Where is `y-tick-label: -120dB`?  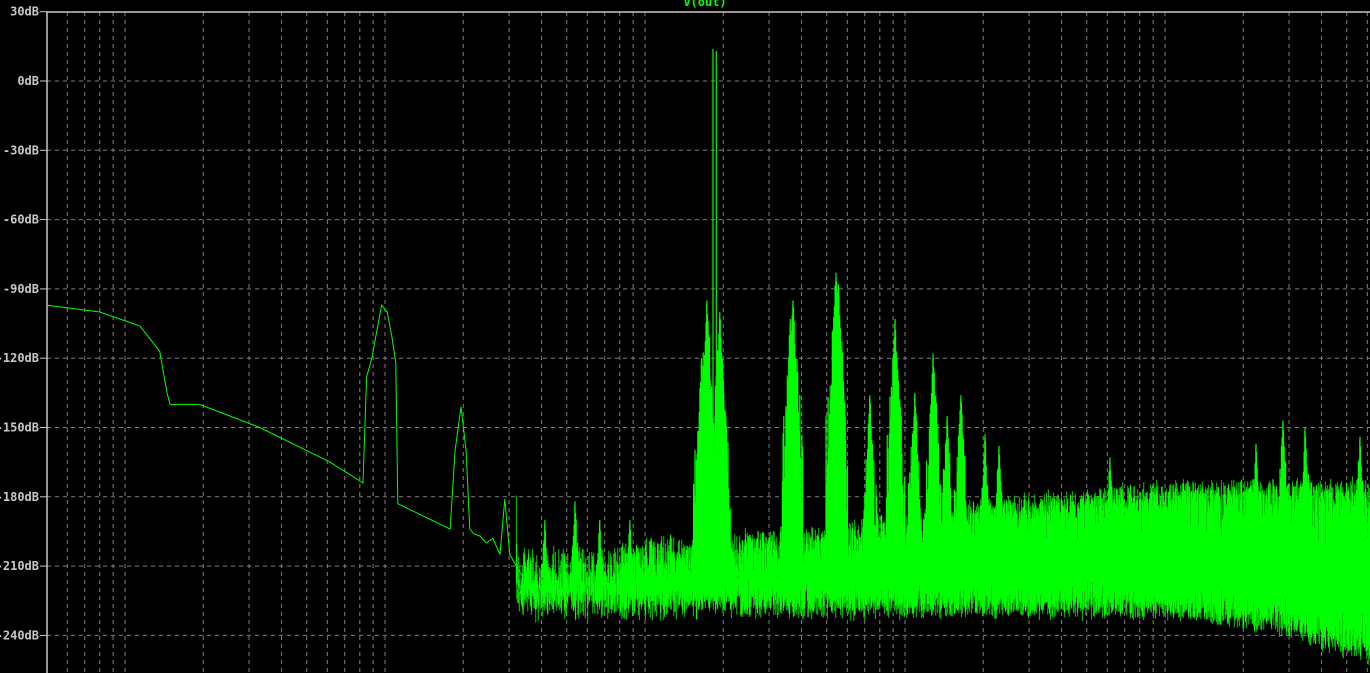 y-tick-label: -120dB is located at coordinates (19, 358).